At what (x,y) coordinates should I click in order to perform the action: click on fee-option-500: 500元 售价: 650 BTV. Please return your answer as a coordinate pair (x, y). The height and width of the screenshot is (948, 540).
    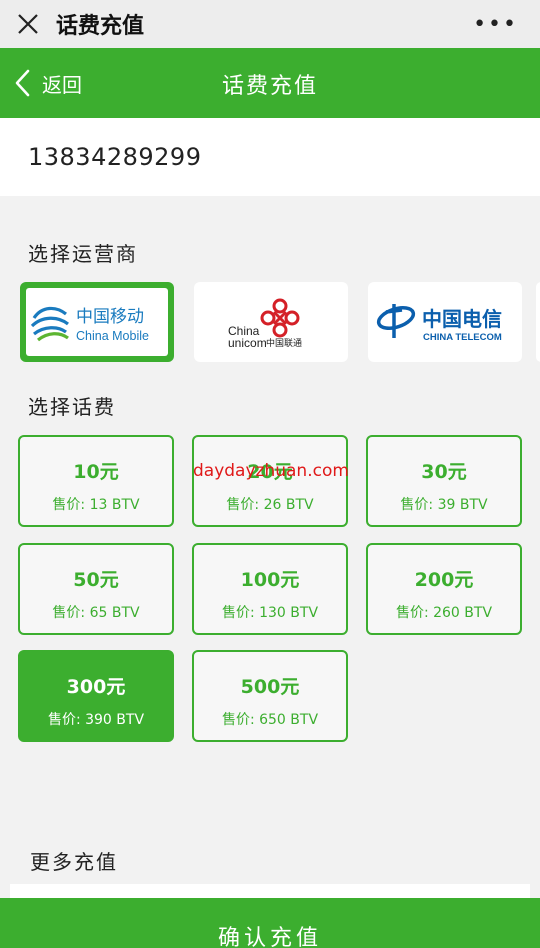
    Looking at the image, I should click on (270, 696).